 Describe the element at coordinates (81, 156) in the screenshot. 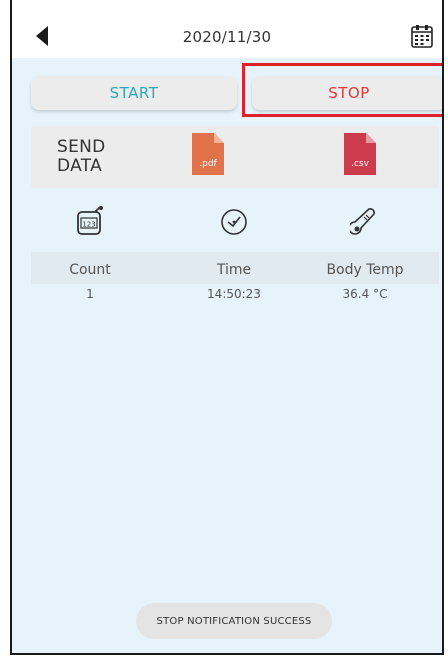

I see `send-data-label: SEND DATA` at that location.